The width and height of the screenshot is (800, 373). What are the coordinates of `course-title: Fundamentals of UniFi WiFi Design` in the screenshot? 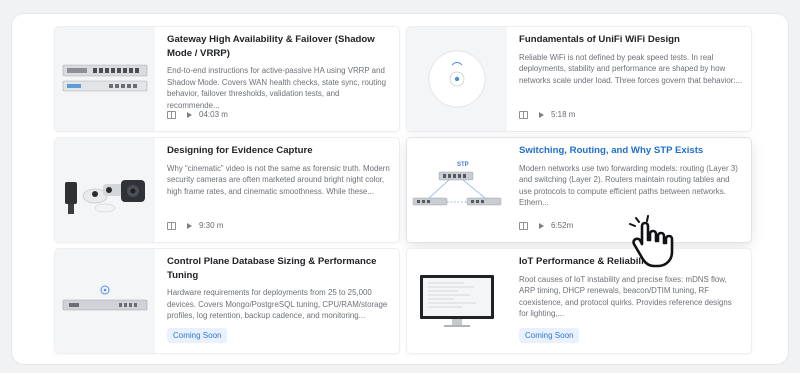 It's located at (631, 40).